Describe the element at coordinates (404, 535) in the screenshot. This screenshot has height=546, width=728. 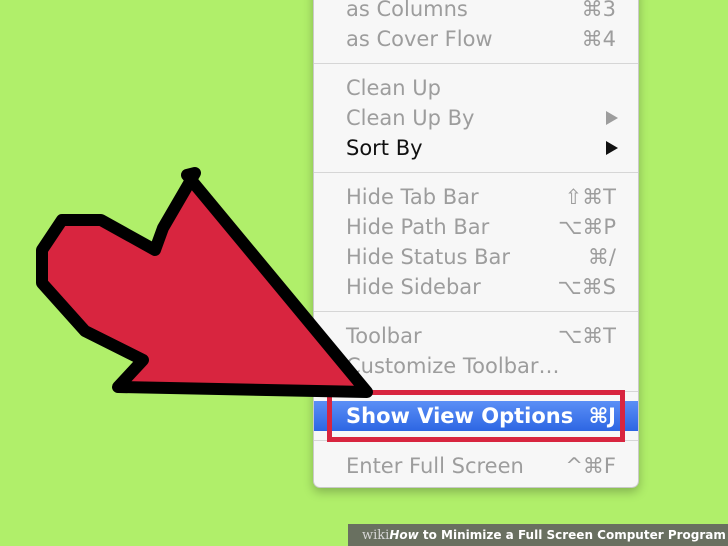
I see `how-logo-text: How` at that location.